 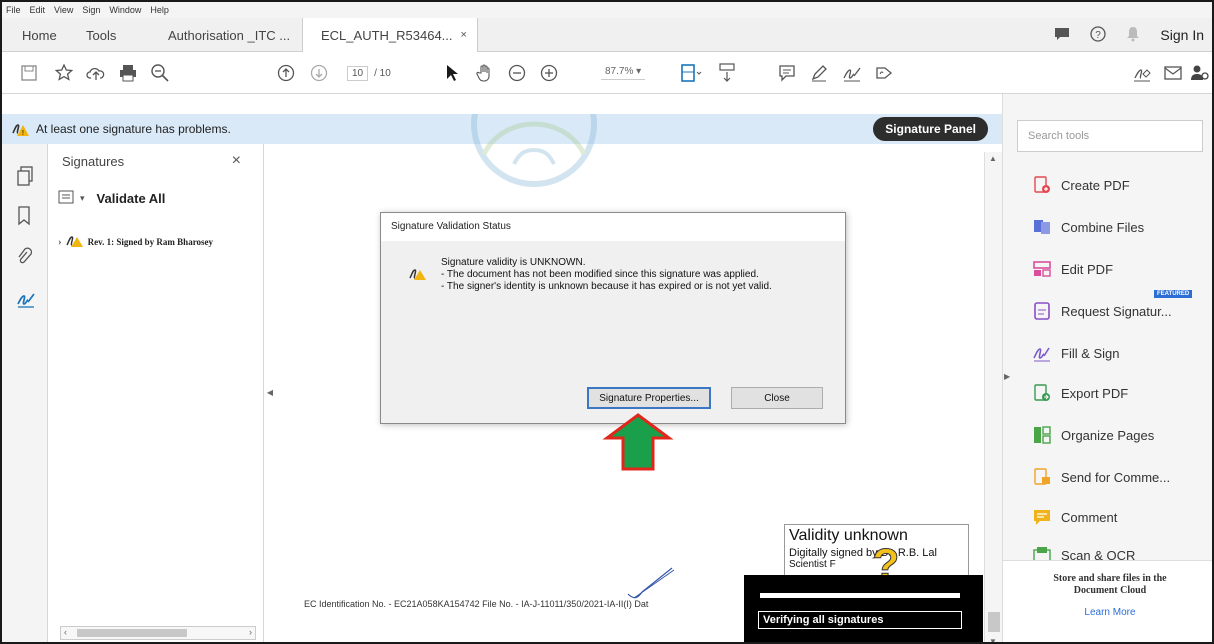 What do you see at coordinates (390, 35) in the screenshot?
I see `tab-document-ecl: ECL_AUTH_R53464... ×` at bounding box center [390, 35].